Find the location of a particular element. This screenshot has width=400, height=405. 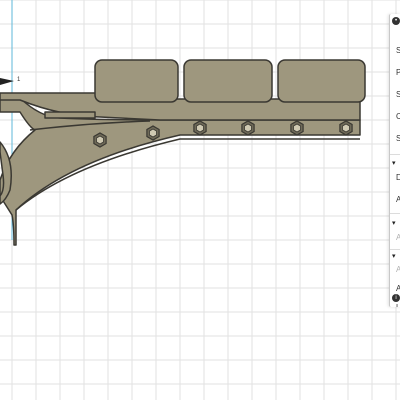

section-3-row-1: A is located at coordinates (395, 270).